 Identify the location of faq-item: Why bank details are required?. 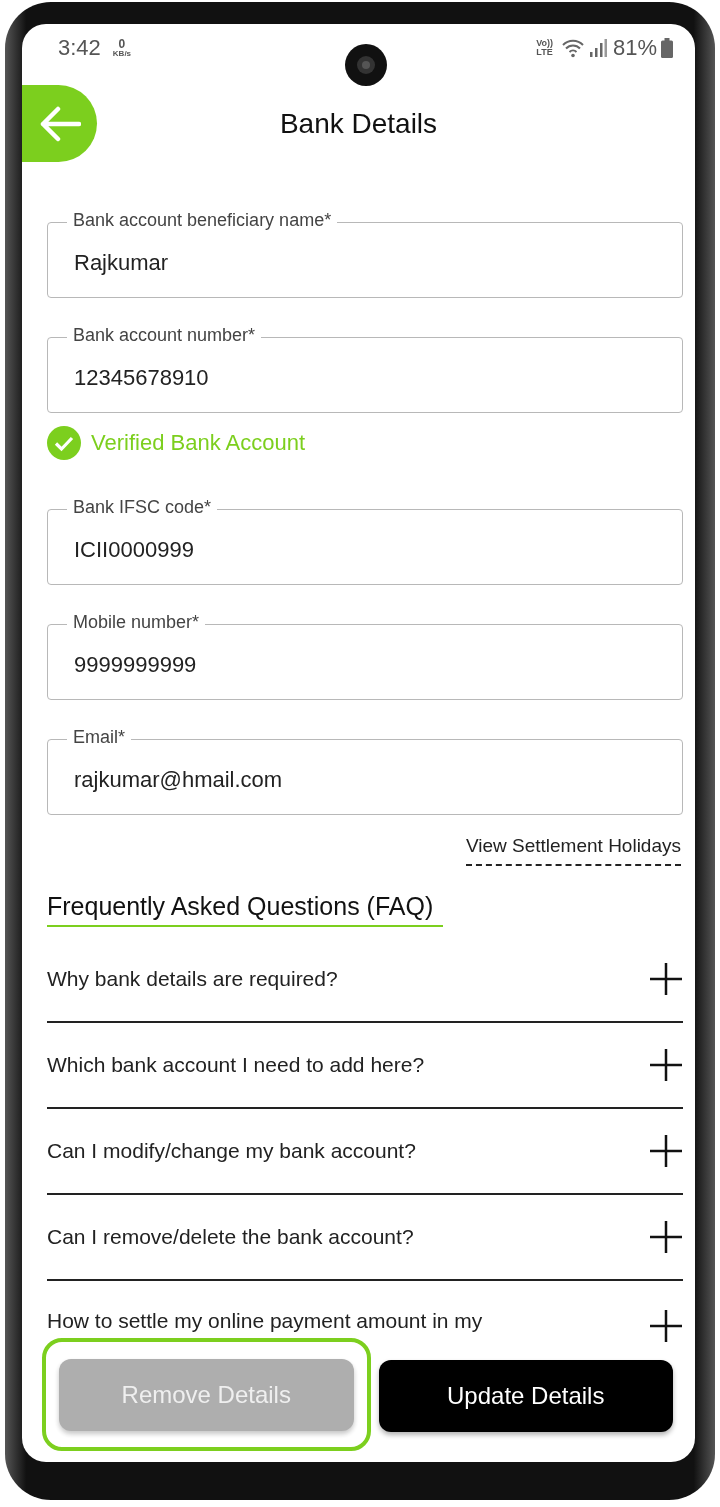
(365, 980).